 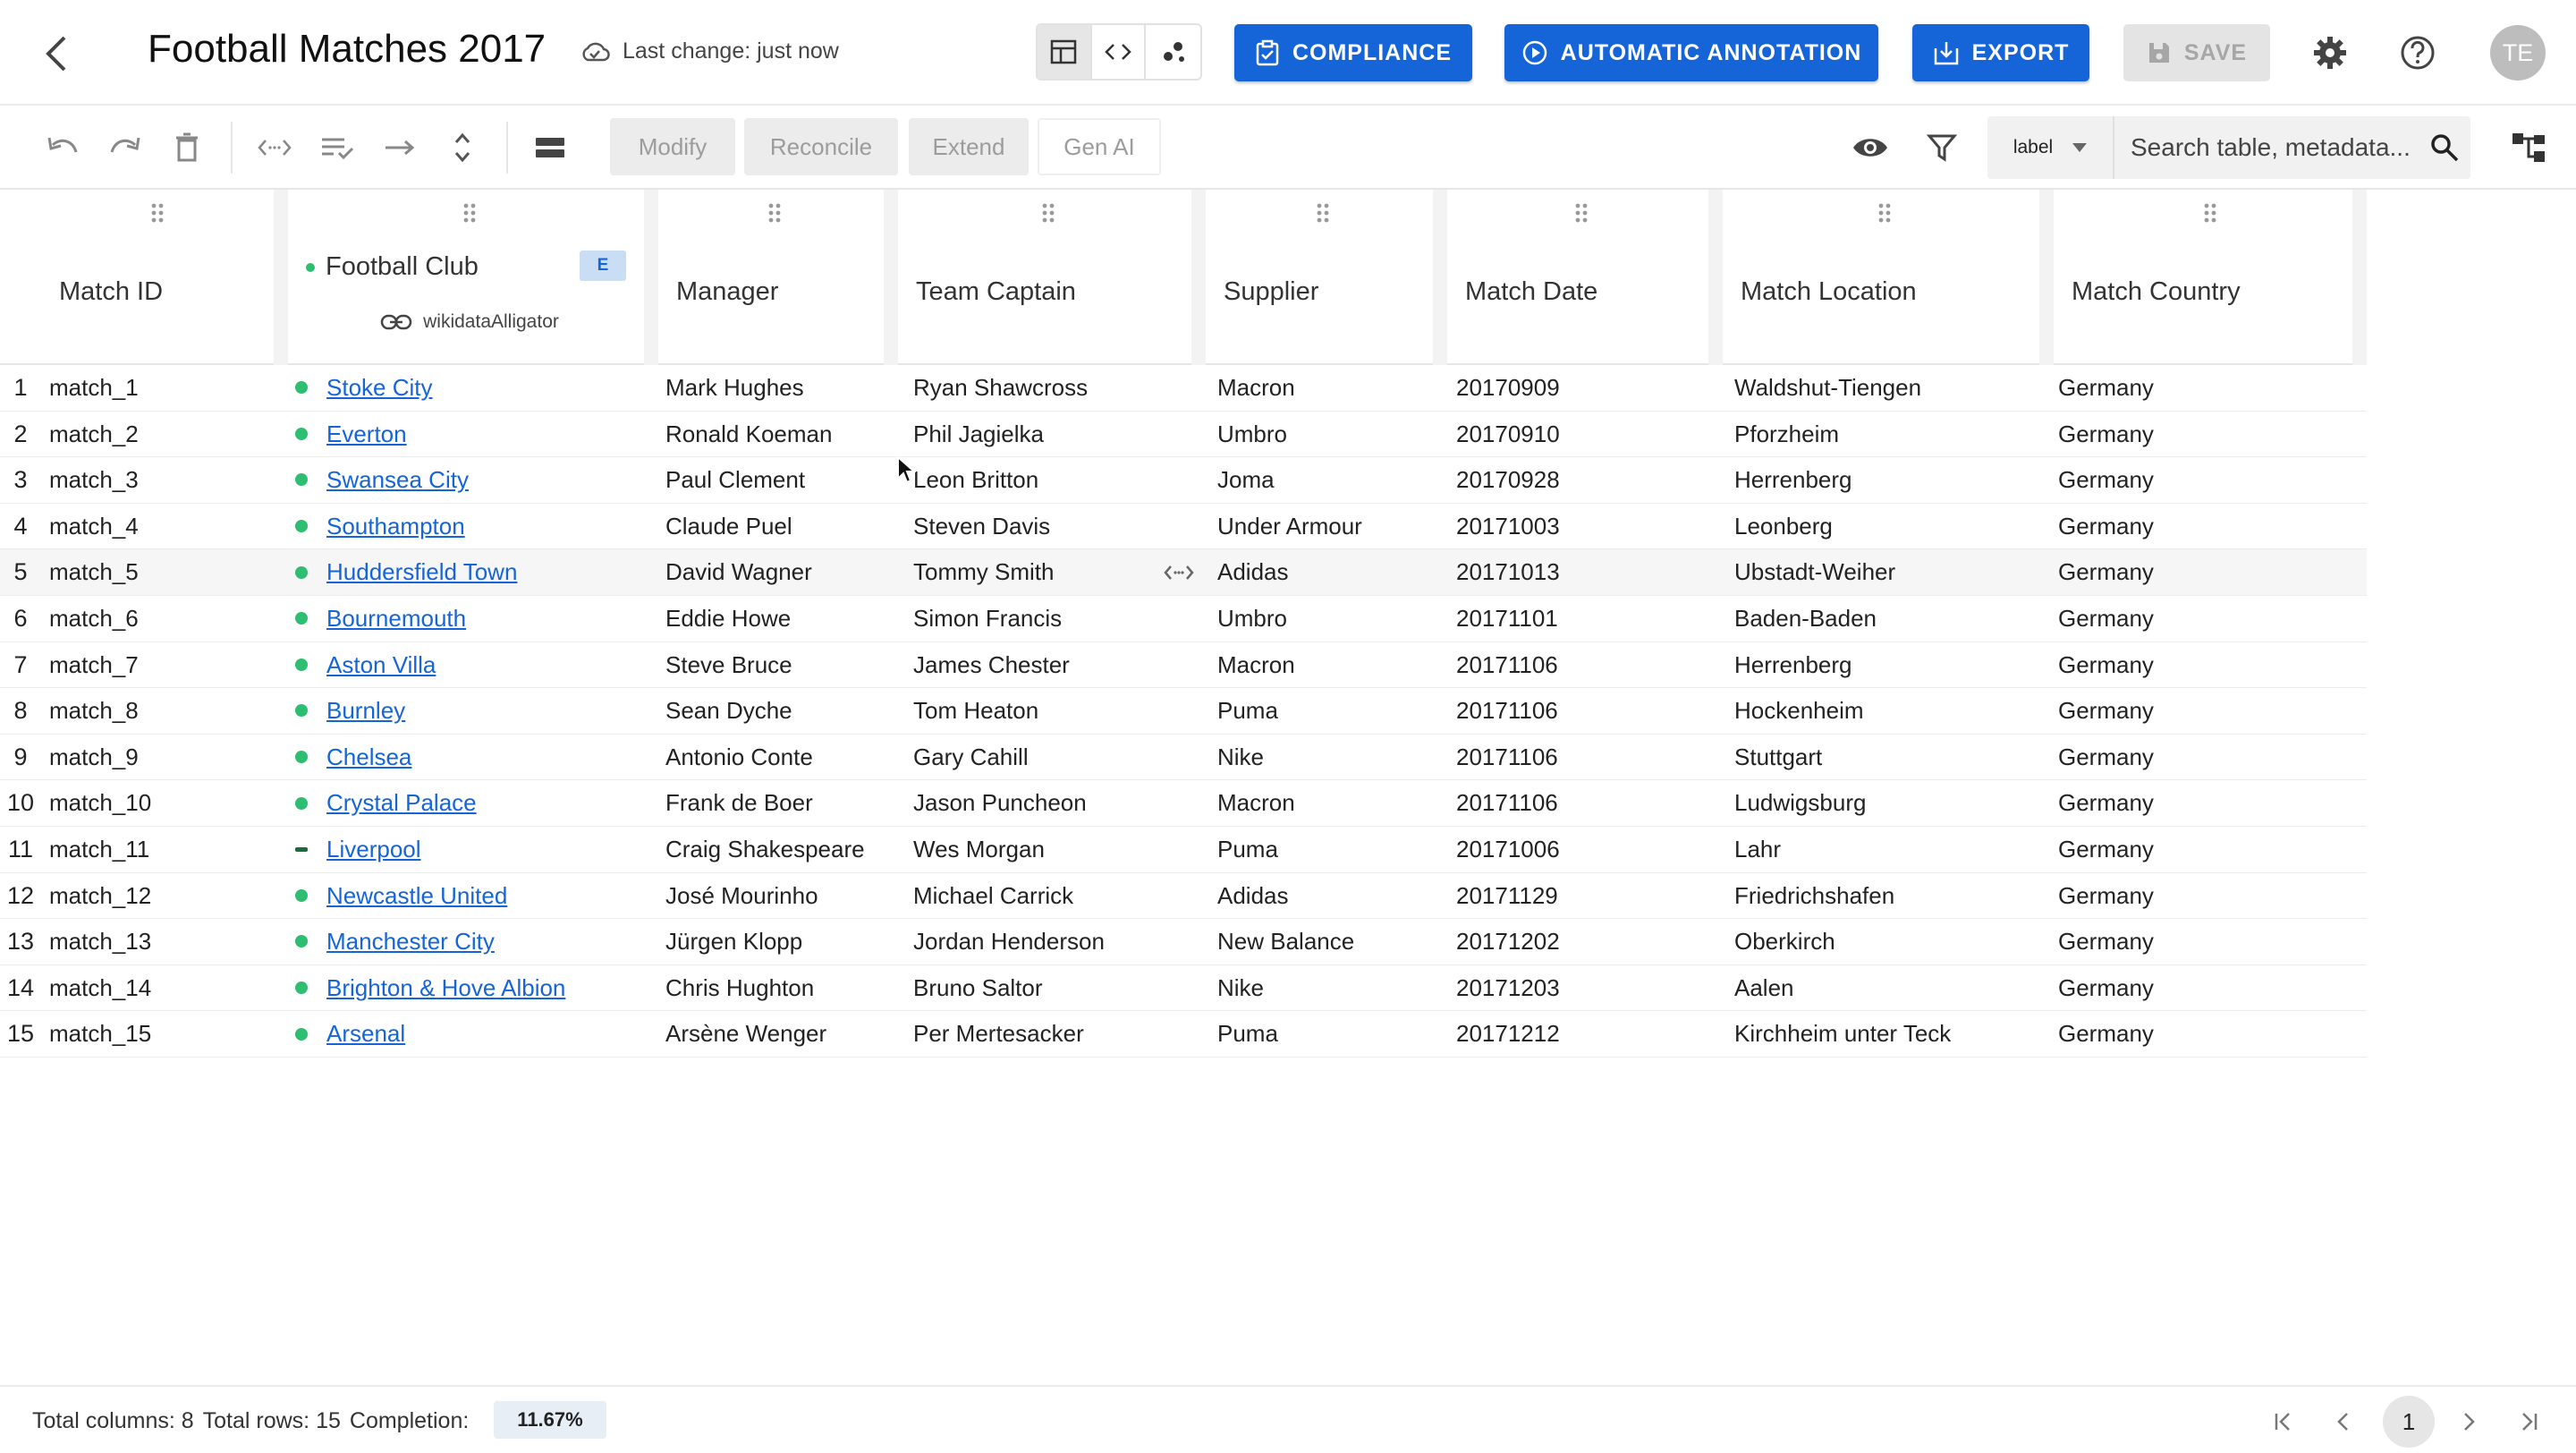 What do you see at coordinates (94, 711) in the screenshot?
I see `table-cell-id: match_8` at bounding box center [94, 711].